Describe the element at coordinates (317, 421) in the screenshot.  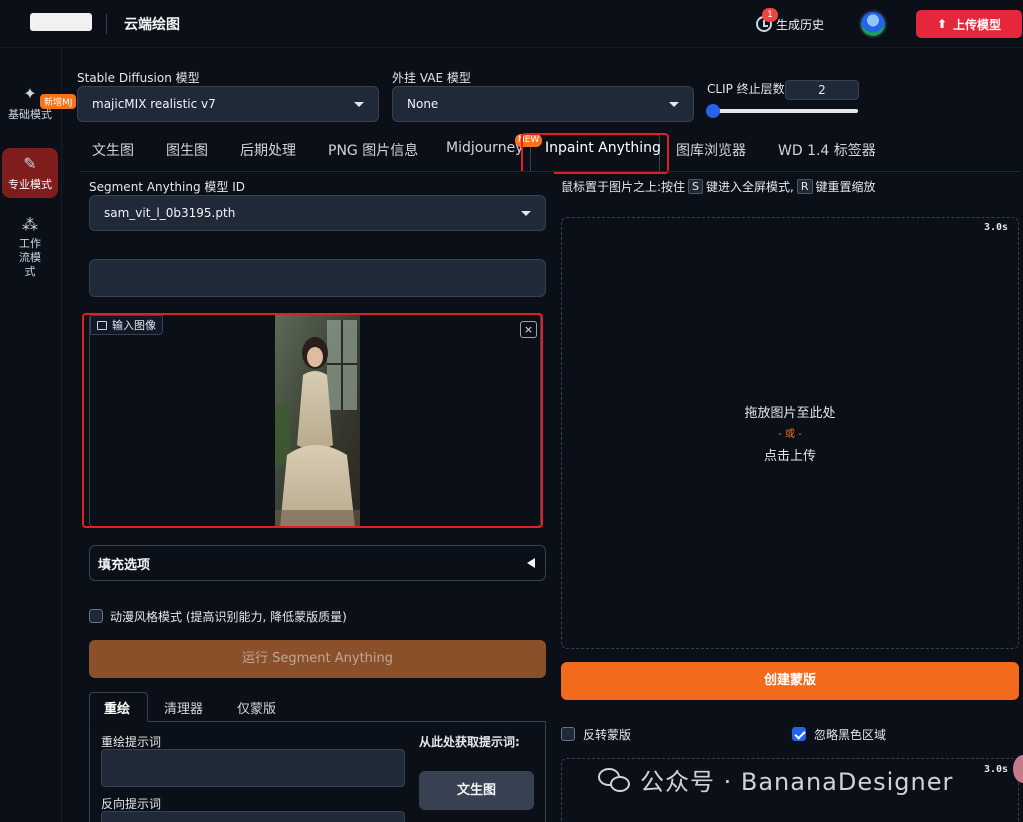
I see `input-photo` at that location.